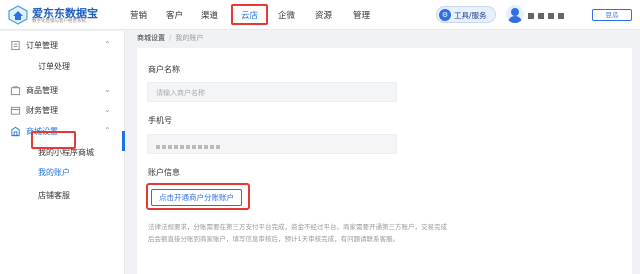  Describe the element at coordinates (42, 110) in the screenshot. I see `sidebar-group-label: 财务管理` at that location.